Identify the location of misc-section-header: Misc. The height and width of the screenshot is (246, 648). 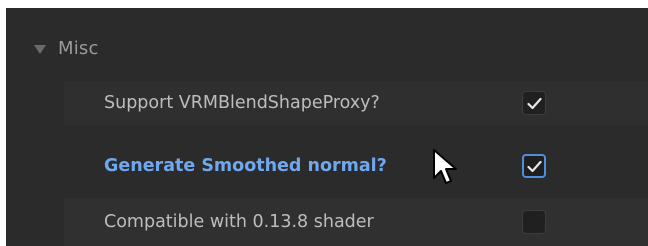
(66, 48).